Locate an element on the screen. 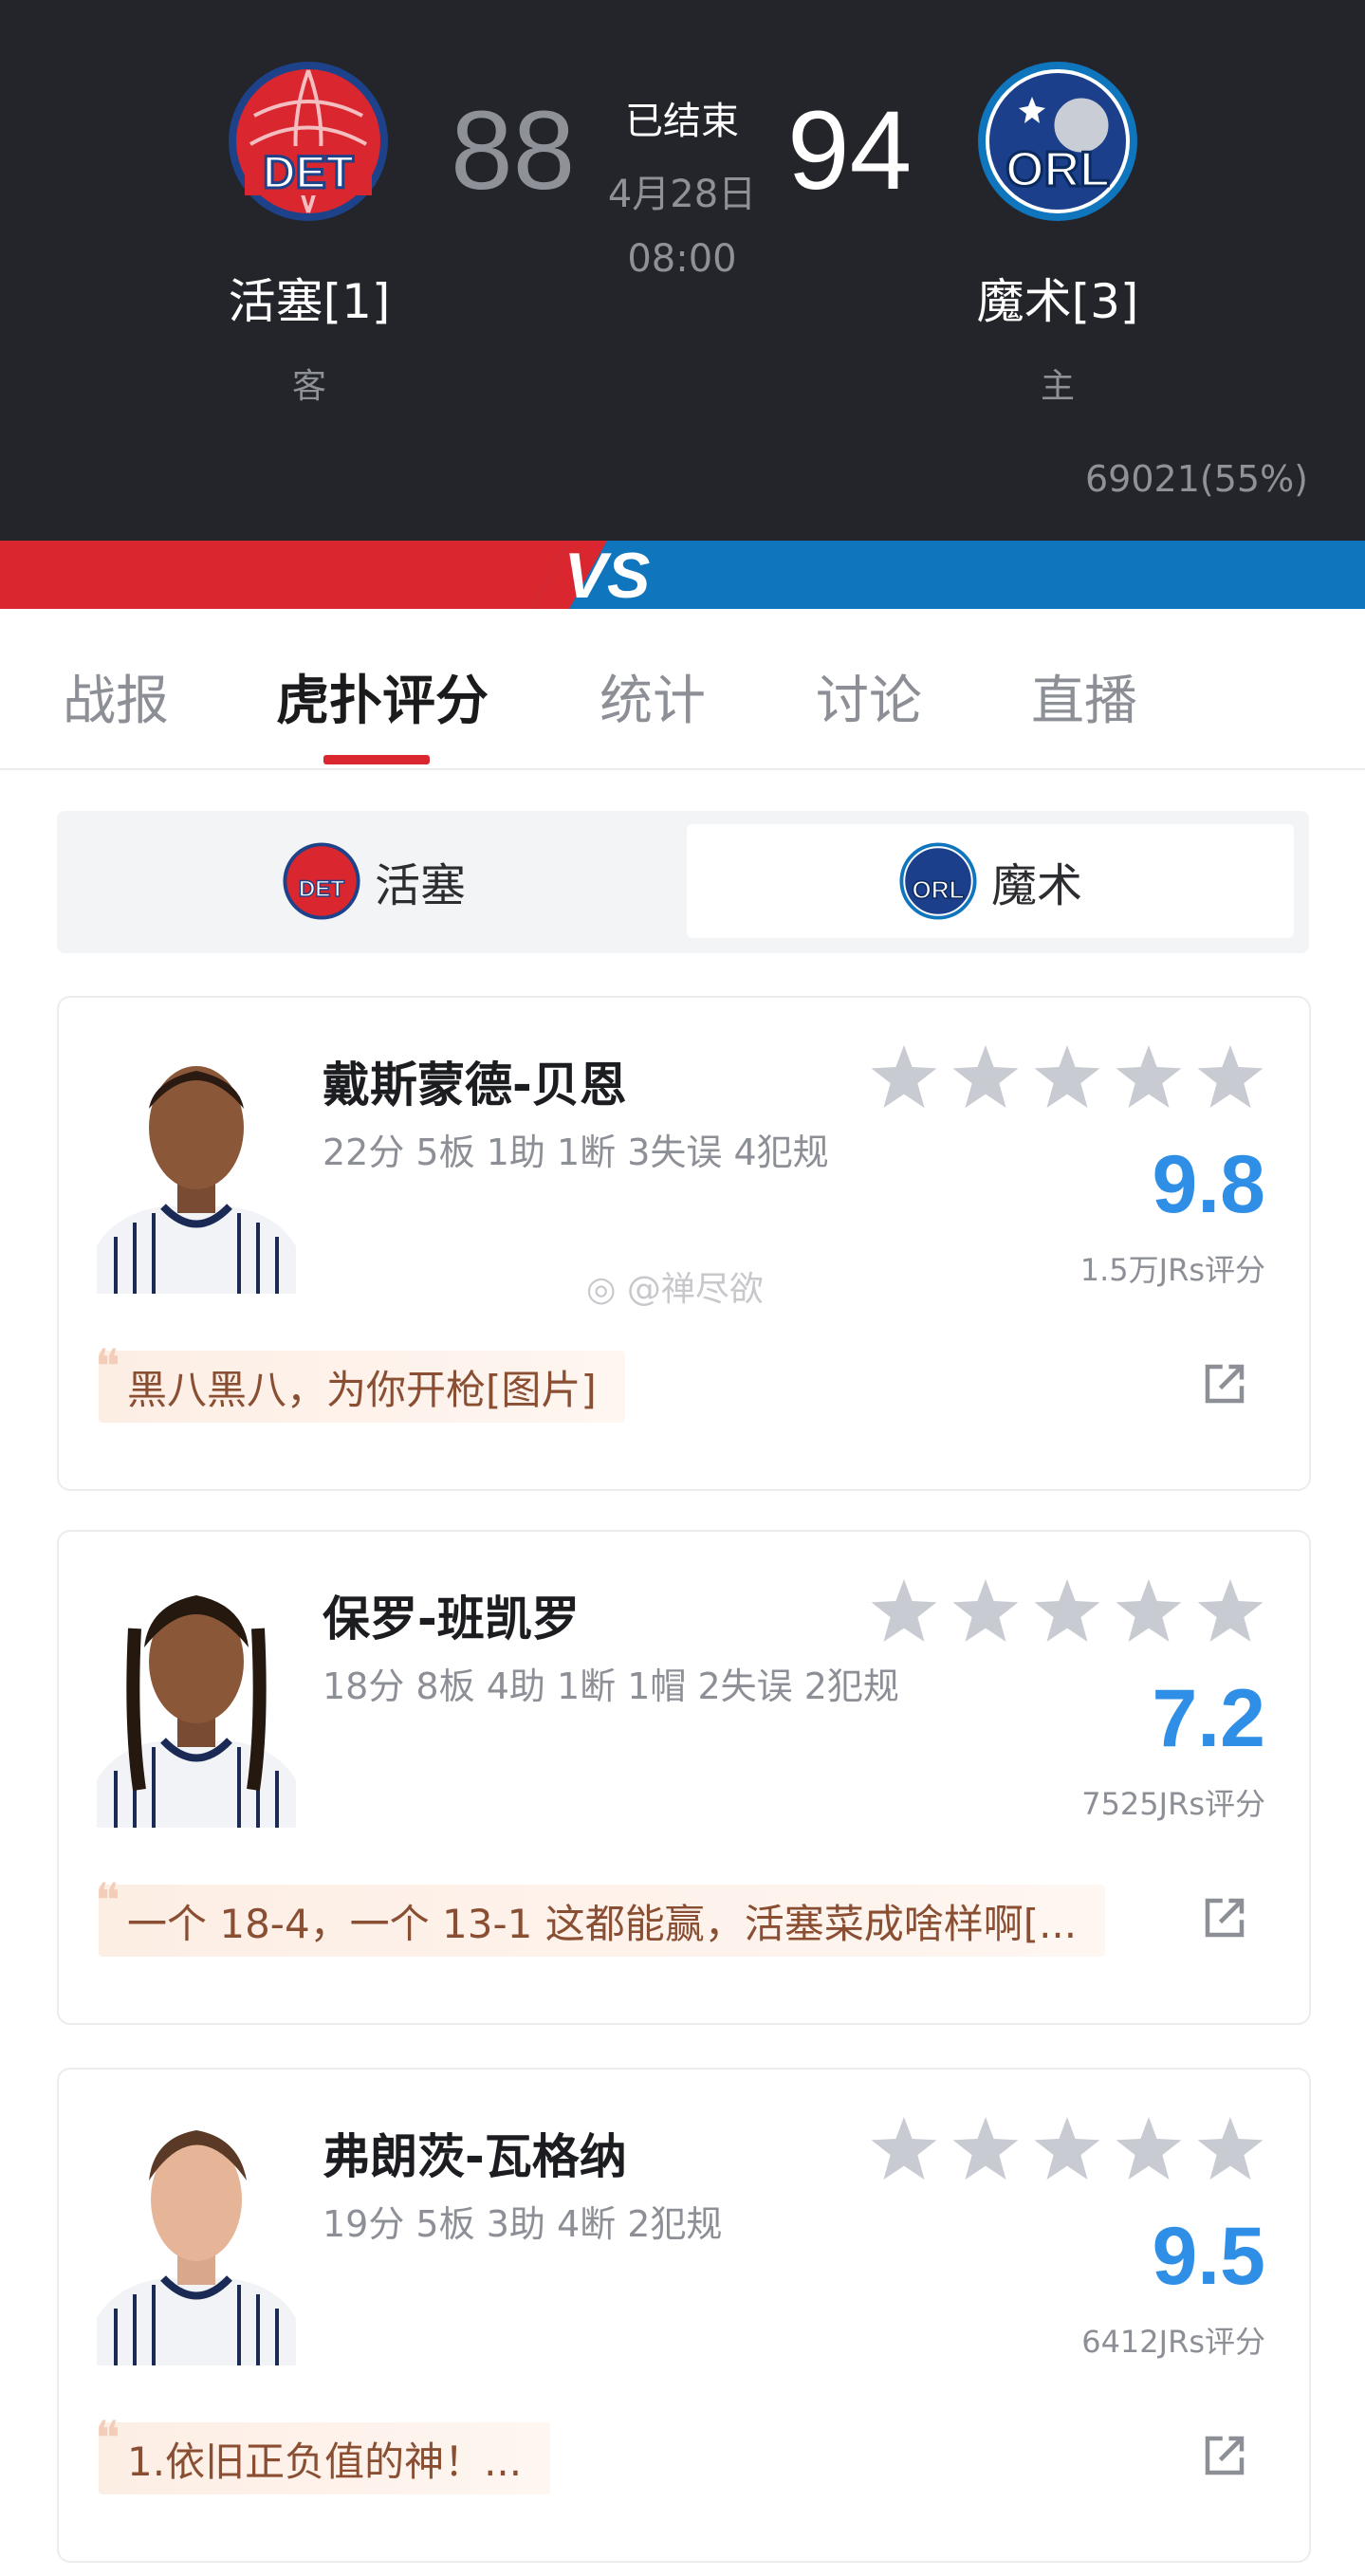  svg-text: ORL is located at coordinates (938, 889).